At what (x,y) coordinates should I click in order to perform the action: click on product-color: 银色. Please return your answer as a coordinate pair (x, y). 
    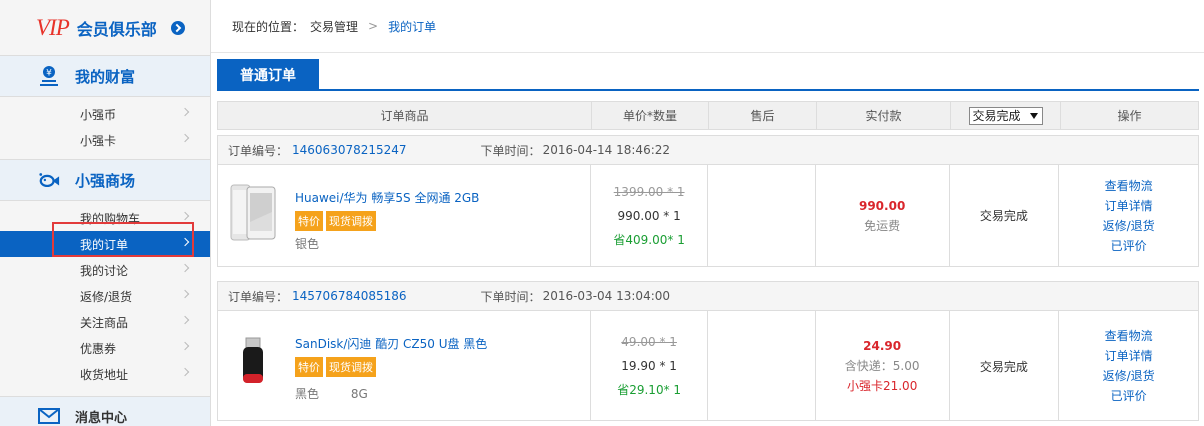
    Looking at the image, I should click on (307, 244).